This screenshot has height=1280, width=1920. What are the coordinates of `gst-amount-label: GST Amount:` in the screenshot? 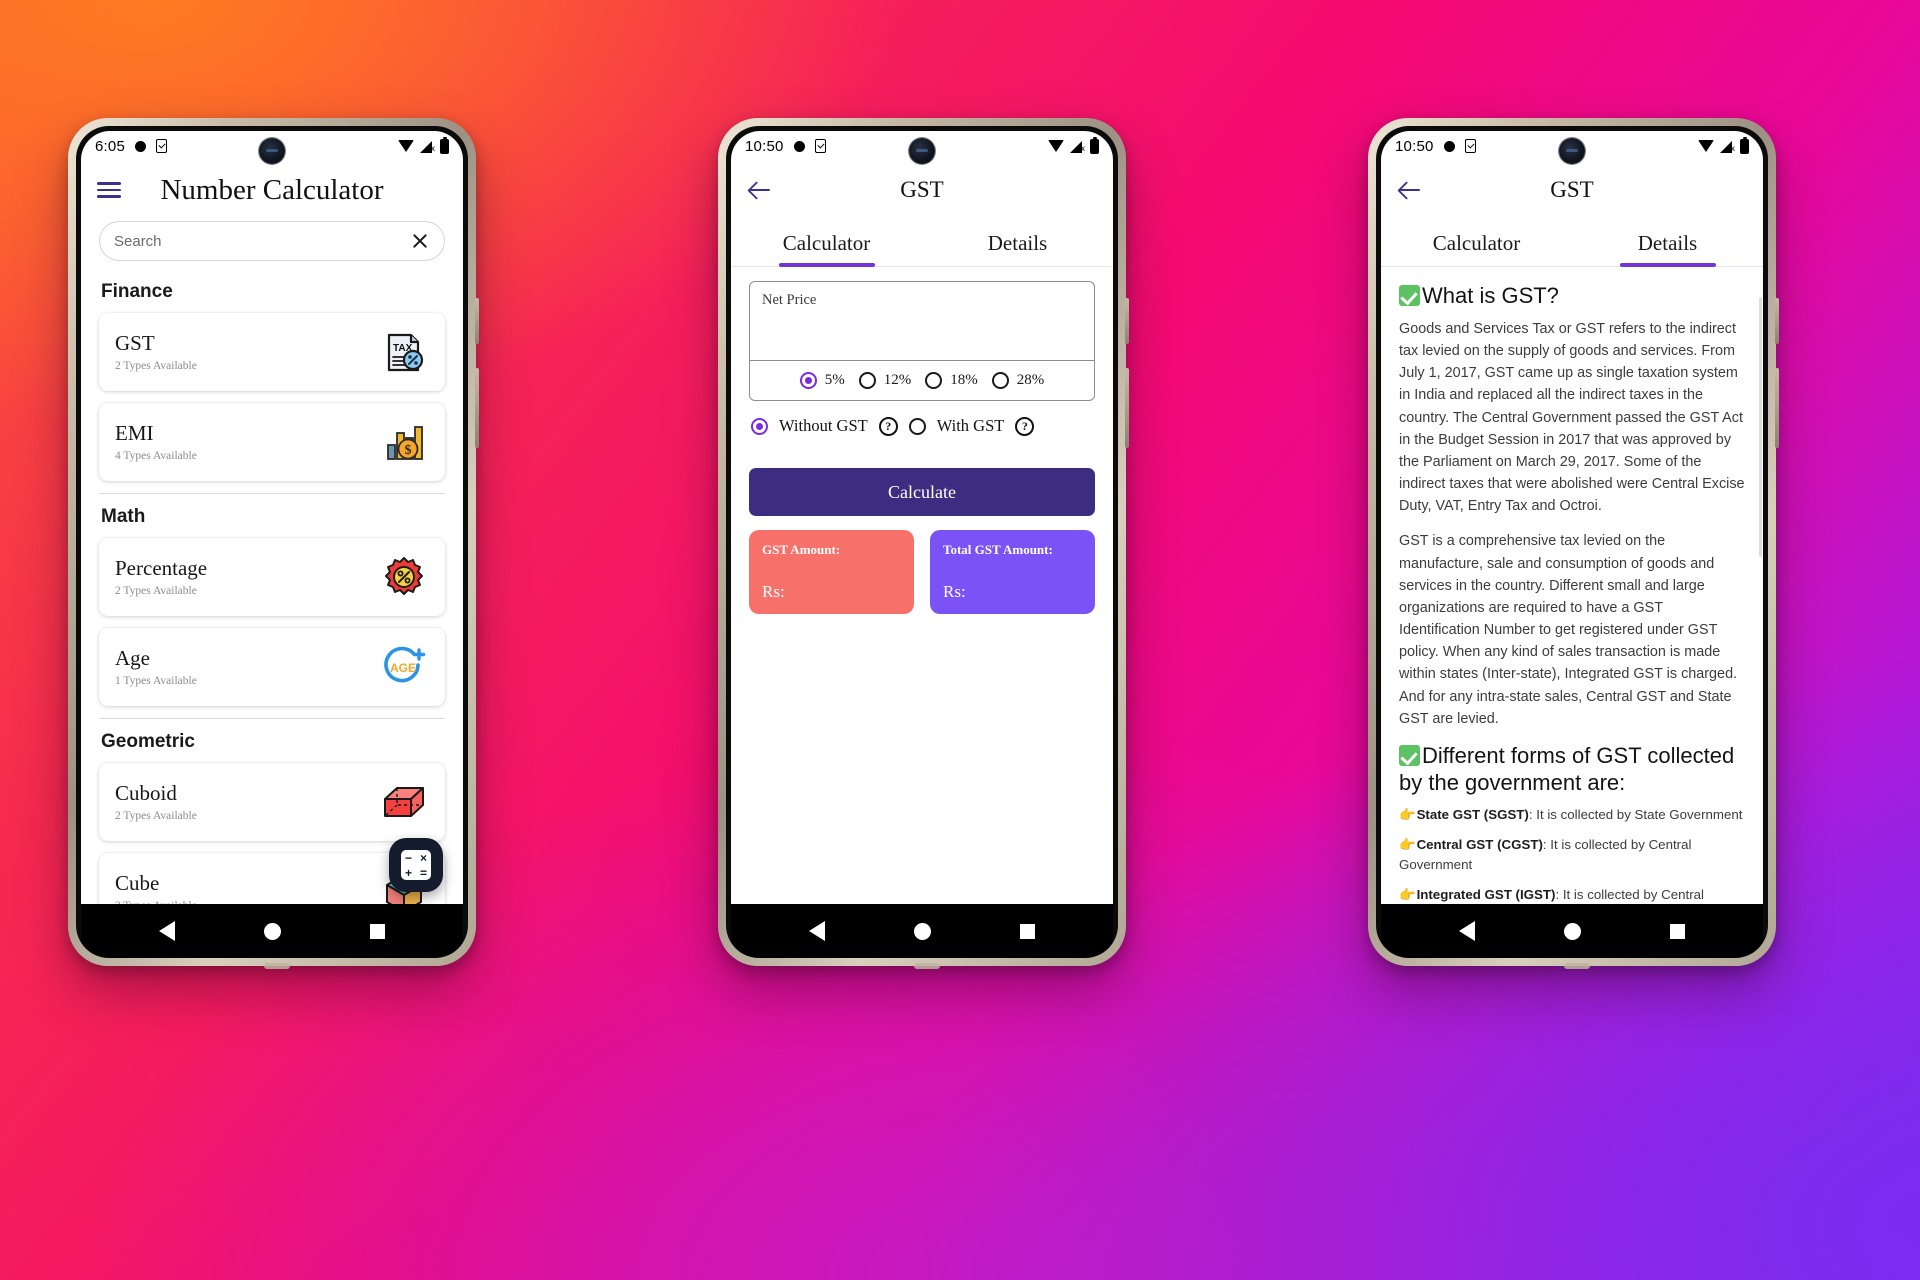 It's located at (801, 549).